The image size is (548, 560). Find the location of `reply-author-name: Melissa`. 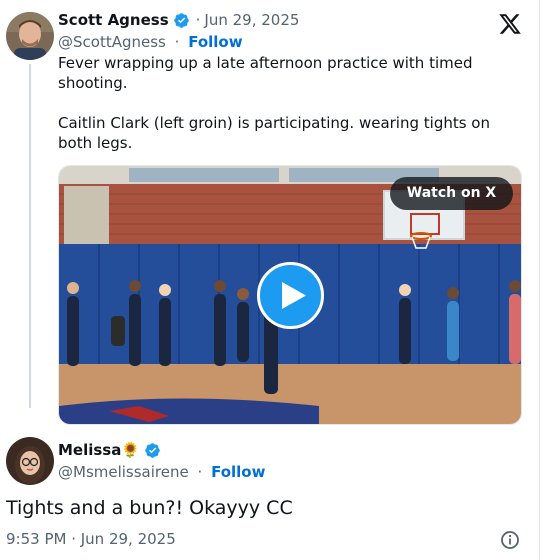

reply-author-name: Melissa is located at coordinates (89, 450).